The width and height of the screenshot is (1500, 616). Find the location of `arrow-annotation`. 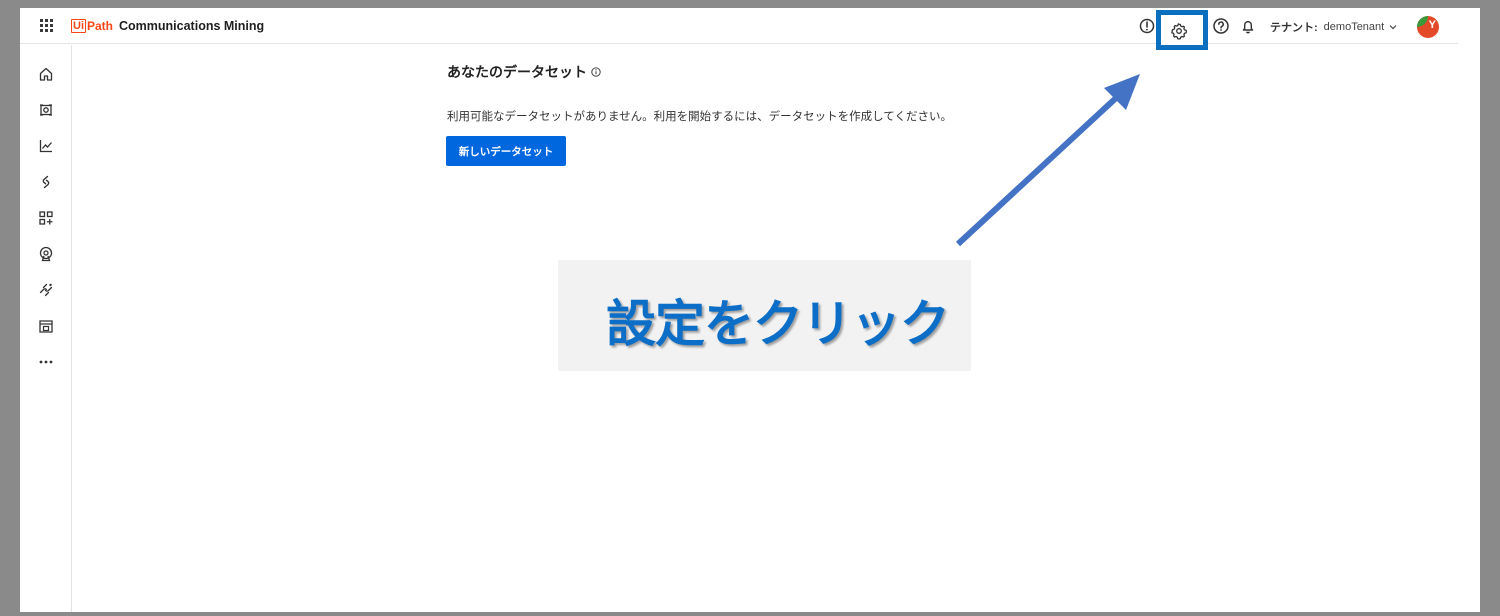

arrow-annotation is located at coordinates (1047, 160).